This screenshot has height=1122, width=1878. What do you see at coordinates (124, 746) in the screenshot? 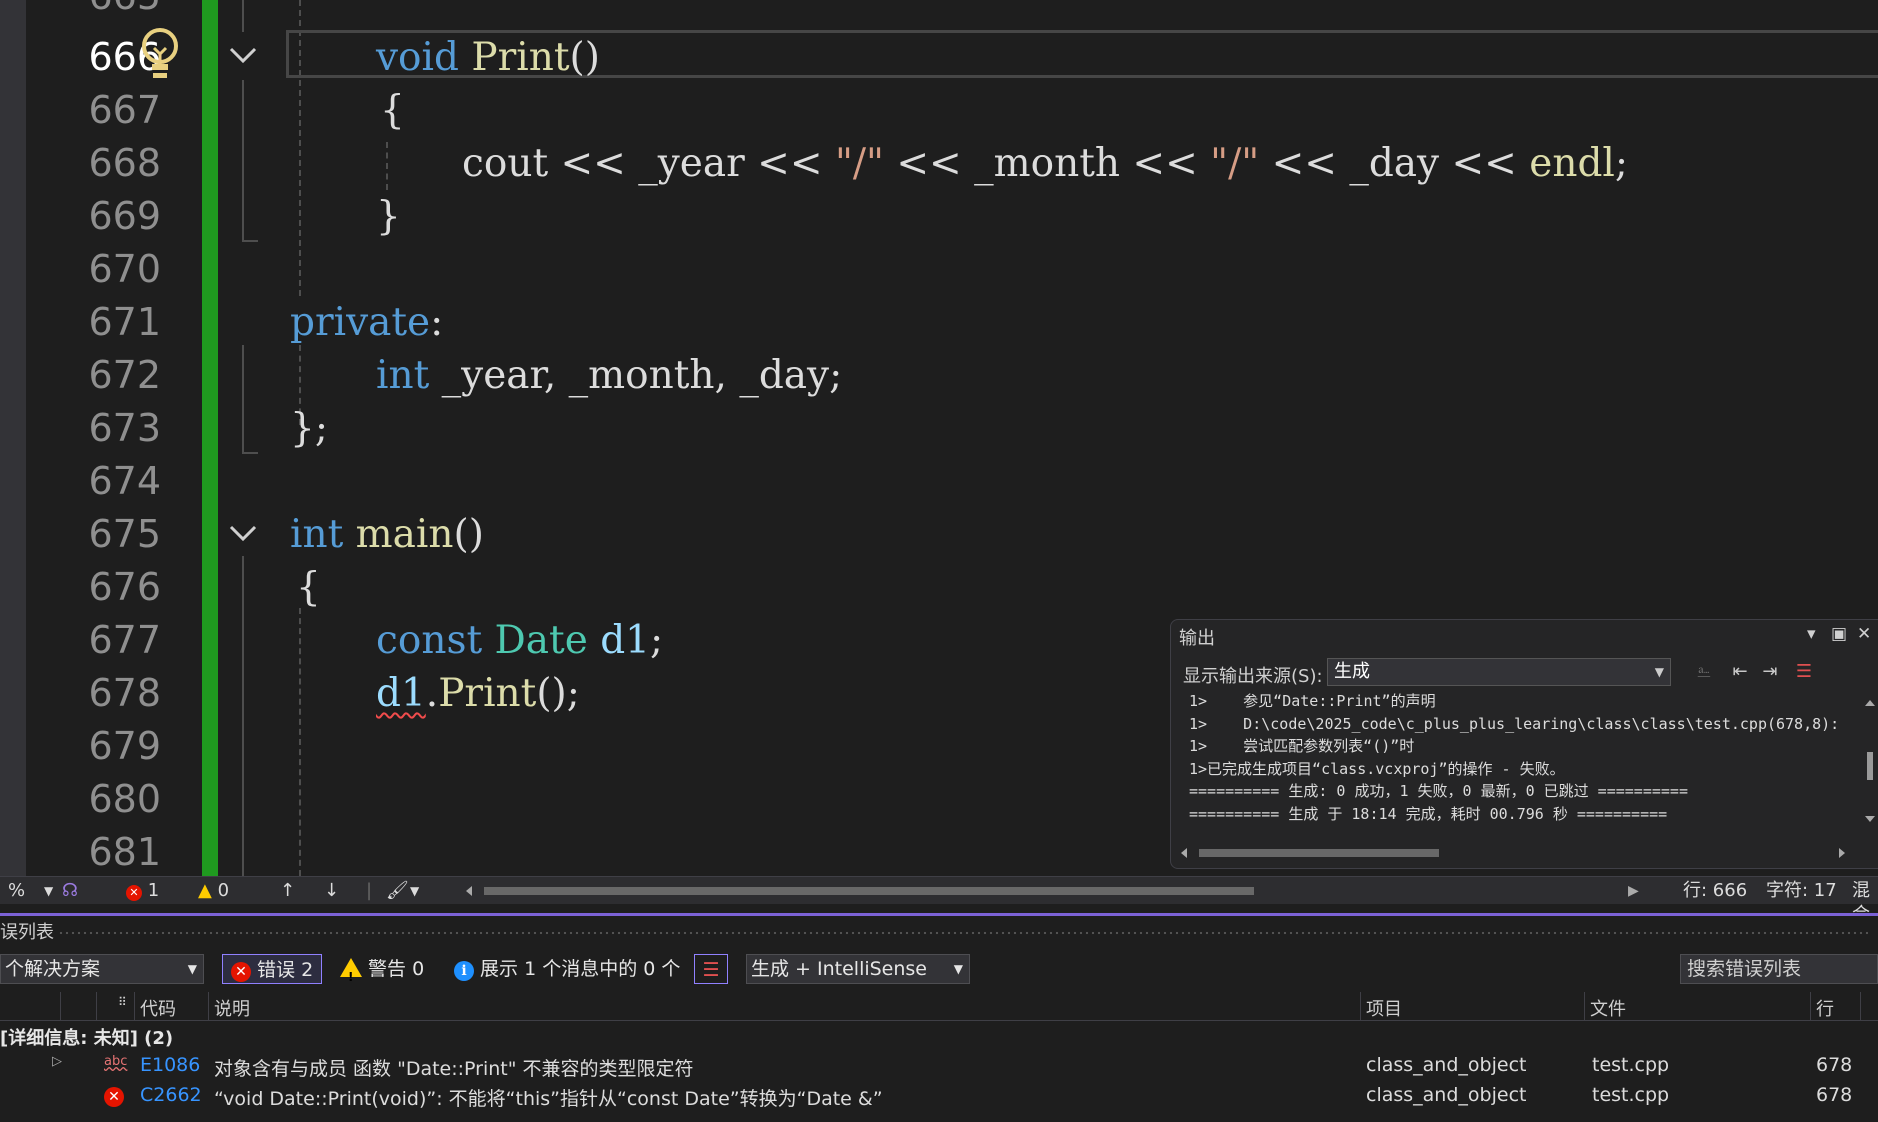
I see `line-number: 679` at bounding box center [124, 746].